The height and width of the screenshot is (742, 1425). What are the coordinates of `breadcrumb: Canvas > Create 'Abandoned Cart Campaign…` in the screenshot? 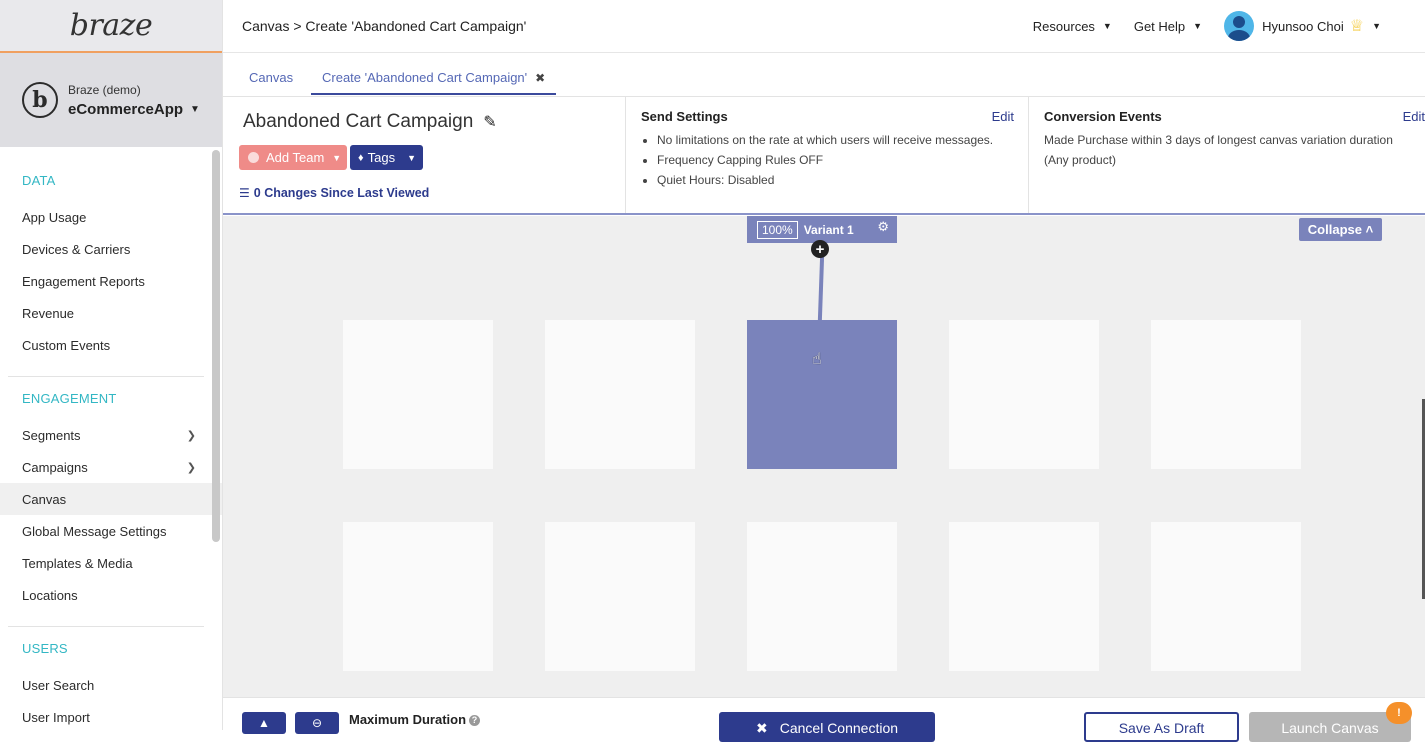 It's located at (384, 26).